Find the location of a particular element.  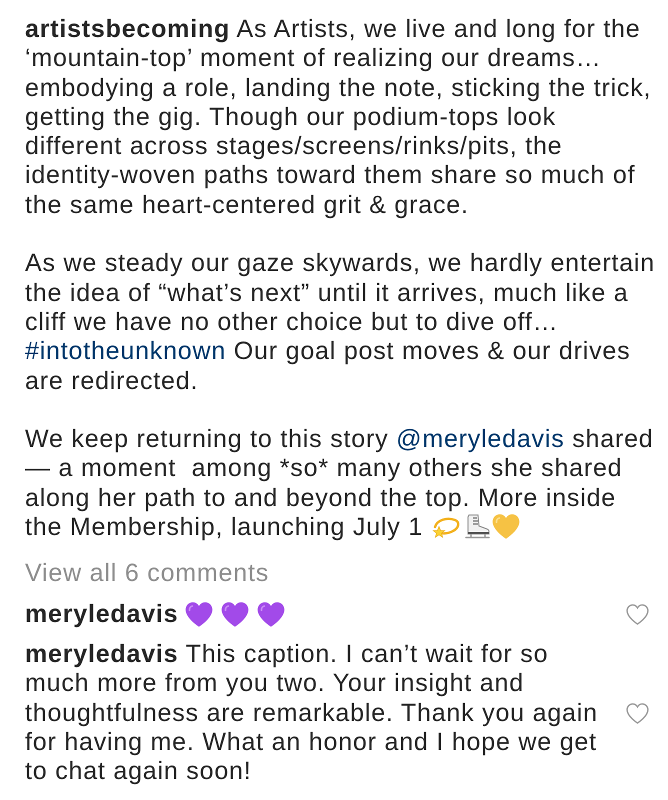

mention-link: @meryledavis is located at coordinates (480, 439).